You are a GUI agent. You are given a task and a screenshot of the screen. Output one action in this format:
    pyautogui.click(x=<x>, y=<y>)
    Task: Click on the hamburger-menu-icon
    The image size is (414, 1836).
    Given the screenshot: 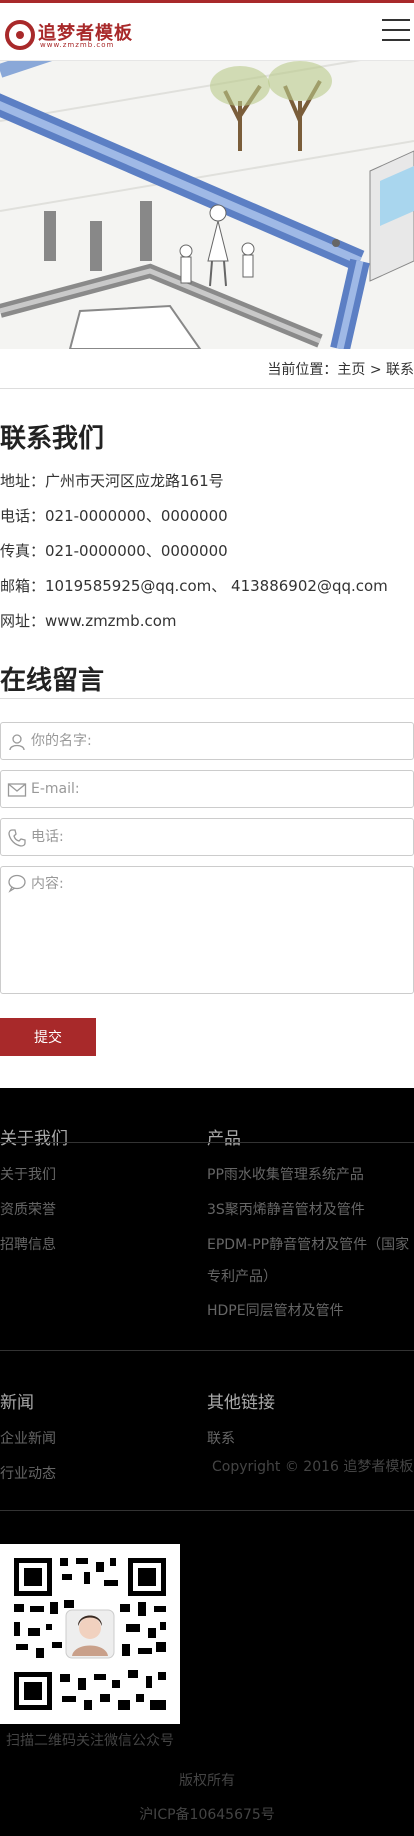 What is the action you would take?
    pyautogui.click(x=396, y=31)
    